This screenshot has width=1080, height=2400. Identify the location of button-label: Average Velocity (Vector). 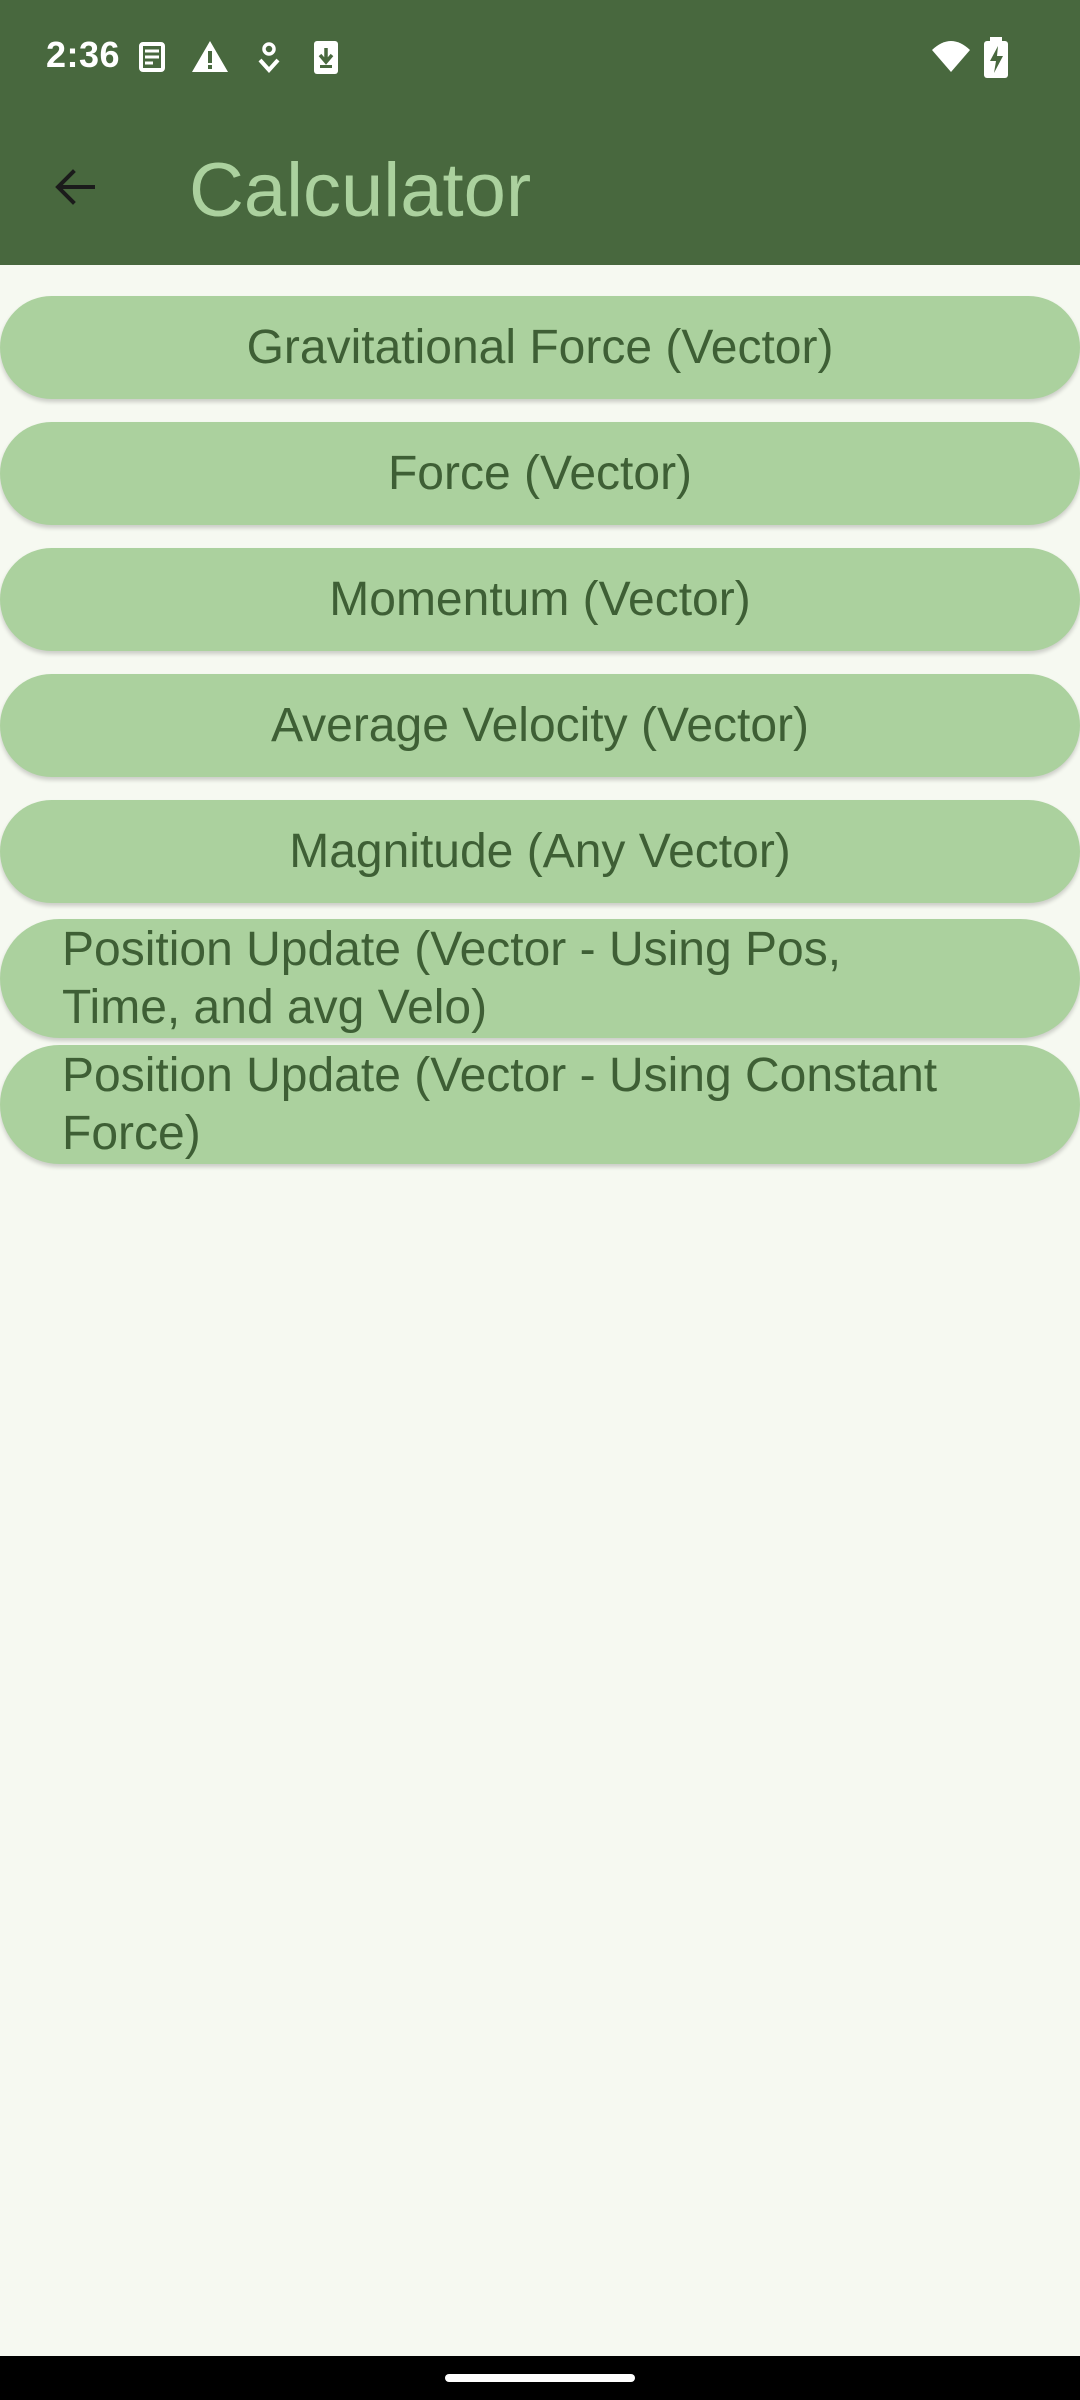
(540, 725).